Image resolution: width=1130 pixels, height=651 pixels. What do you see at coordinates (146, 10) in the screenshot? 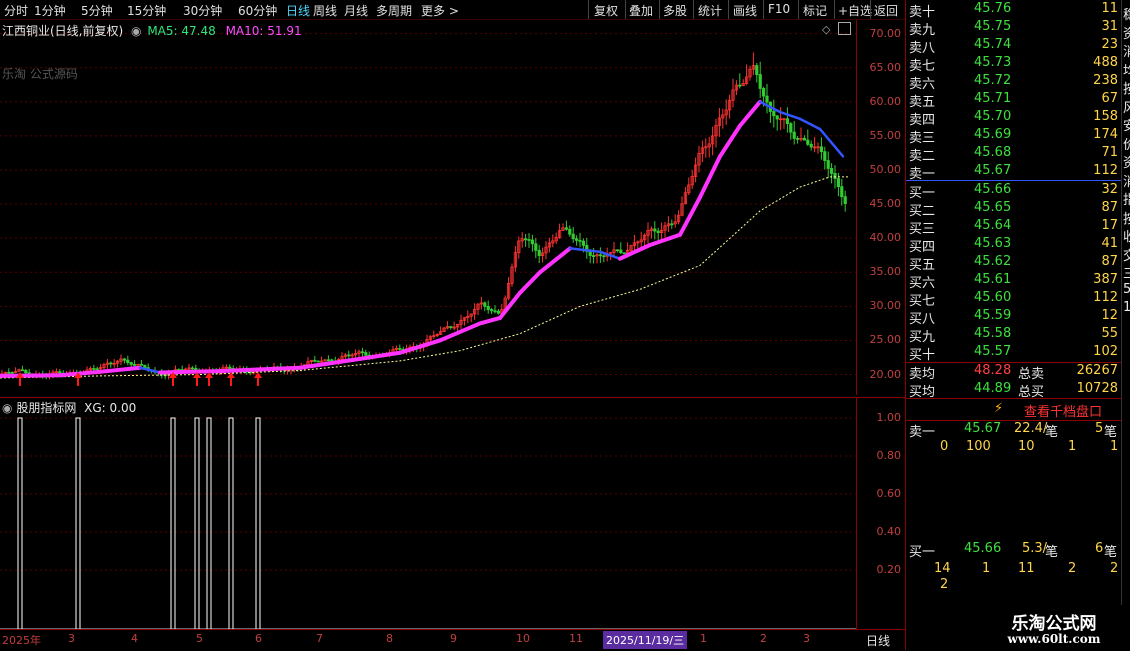
I see `tab-15min: 15分钟` at bounding box center [146, 10].